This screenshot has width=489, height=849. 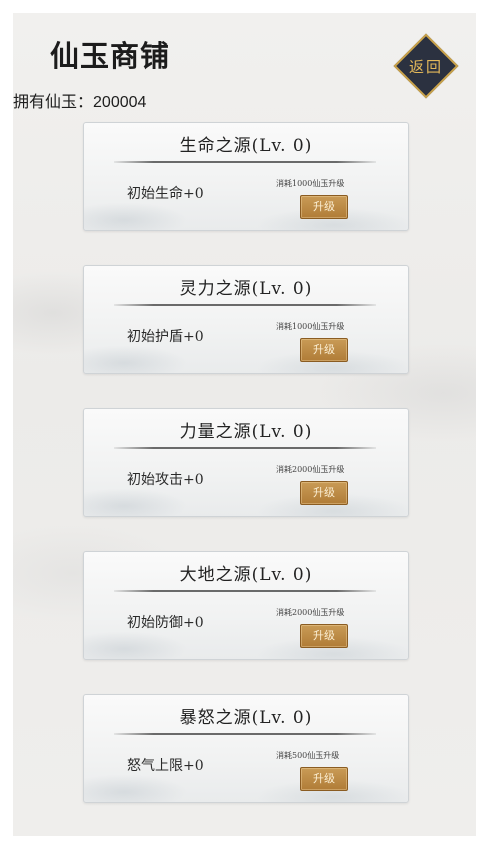 What do you see at coordinates (165, 194) in the screenshot?
I see `card-stat: 初始生命+0` at bounding box center [165, 194].